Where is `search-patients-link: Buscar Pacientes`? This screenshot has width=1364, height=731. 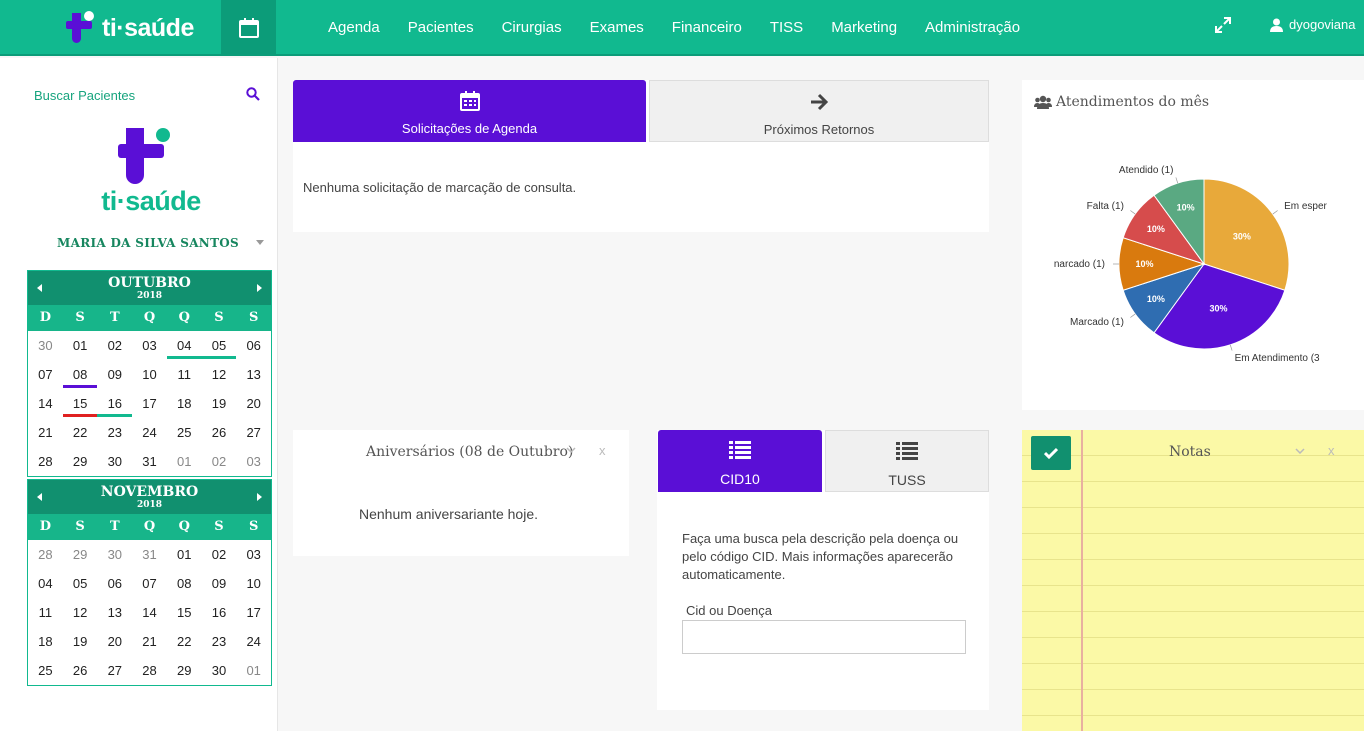 search-patients-link: Buscar Pacientes is located at coordinates (84, 95).